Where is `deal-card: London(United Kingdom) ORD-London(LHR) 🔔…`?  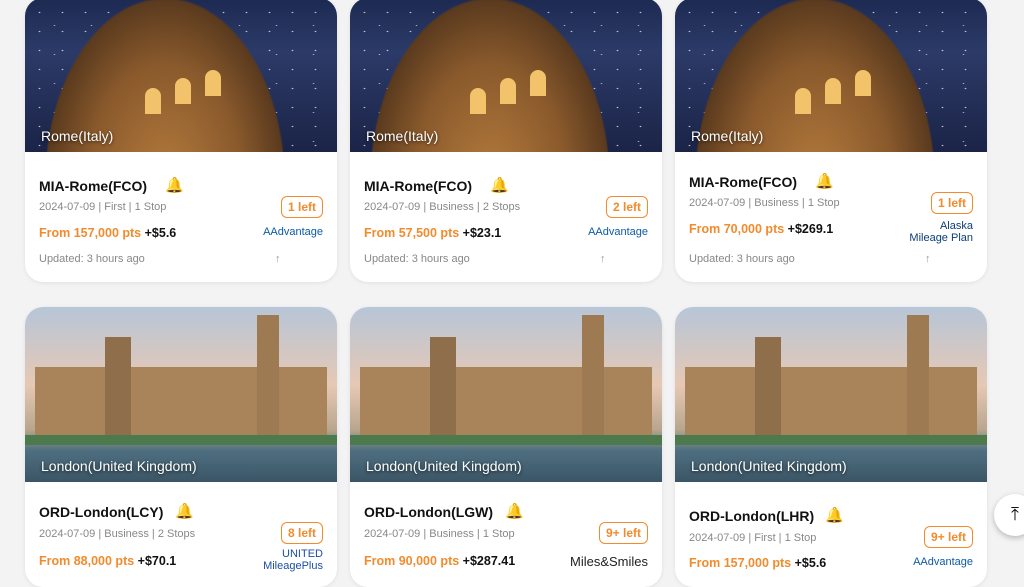 deal-card: London(United Kingdom) ORD-London(LHR) 🔔… is located at coordinates (831, 447).